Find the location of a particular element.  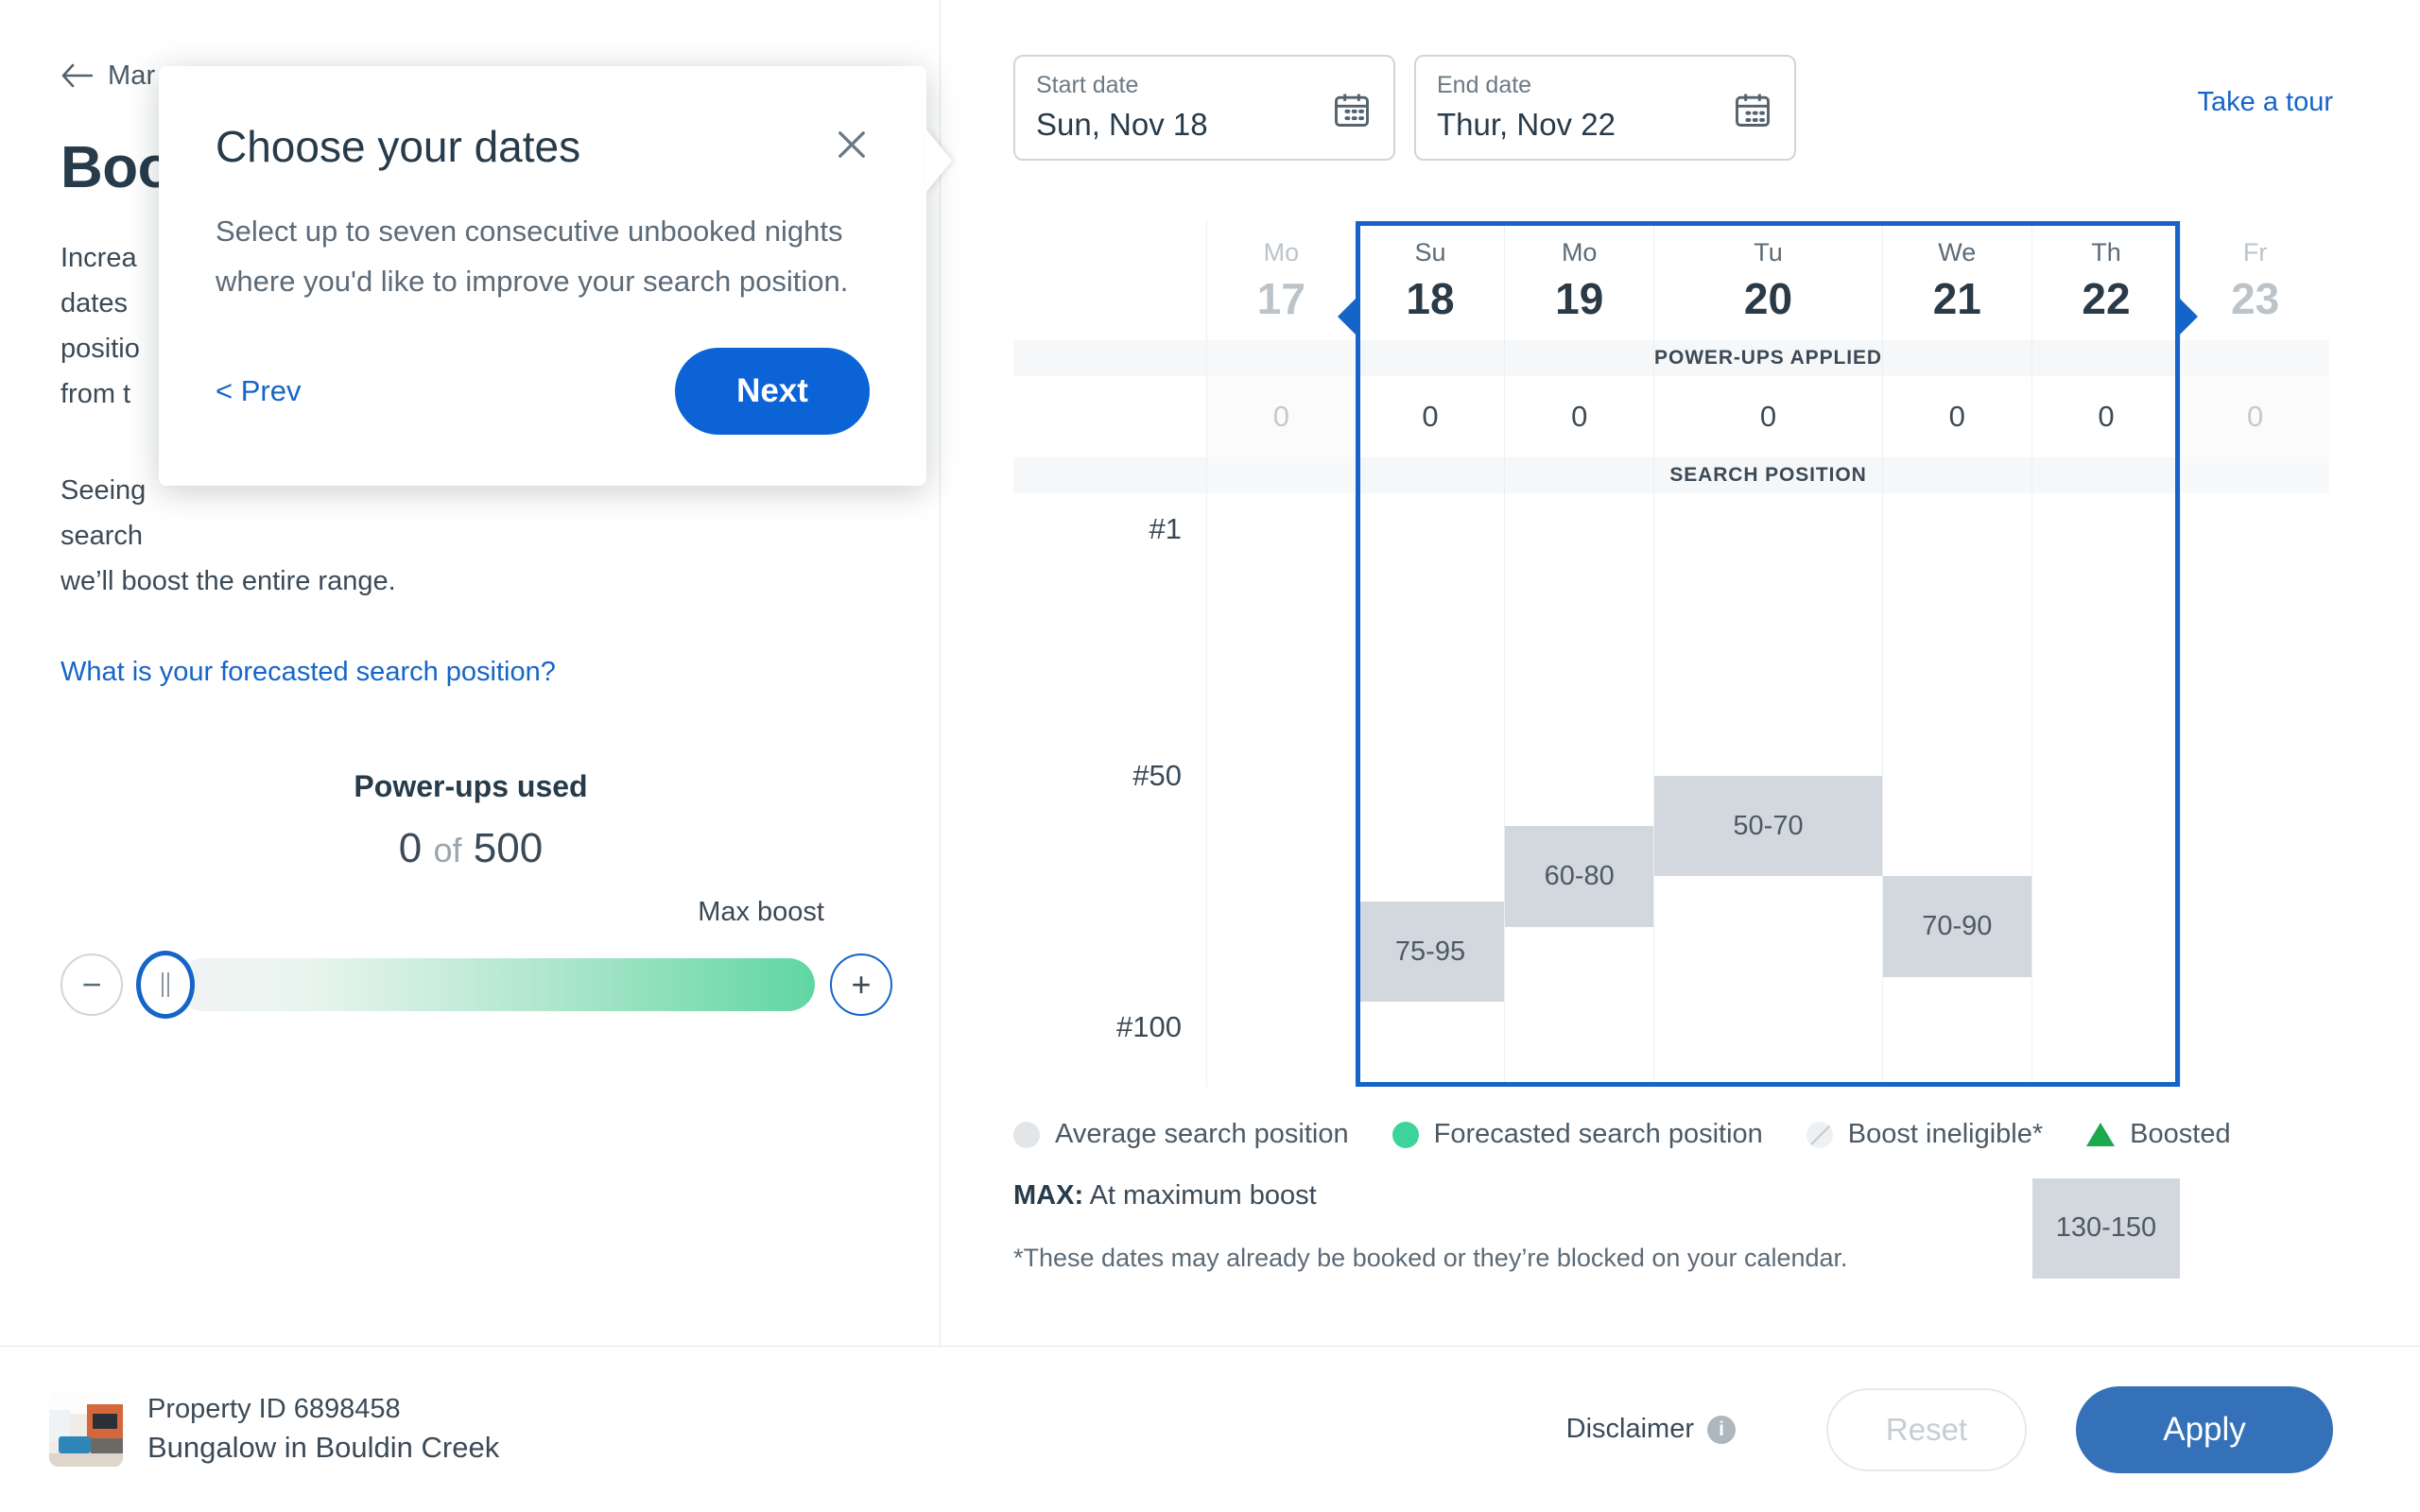

apply-button: Apply is located at coordinates (2204, 1429).